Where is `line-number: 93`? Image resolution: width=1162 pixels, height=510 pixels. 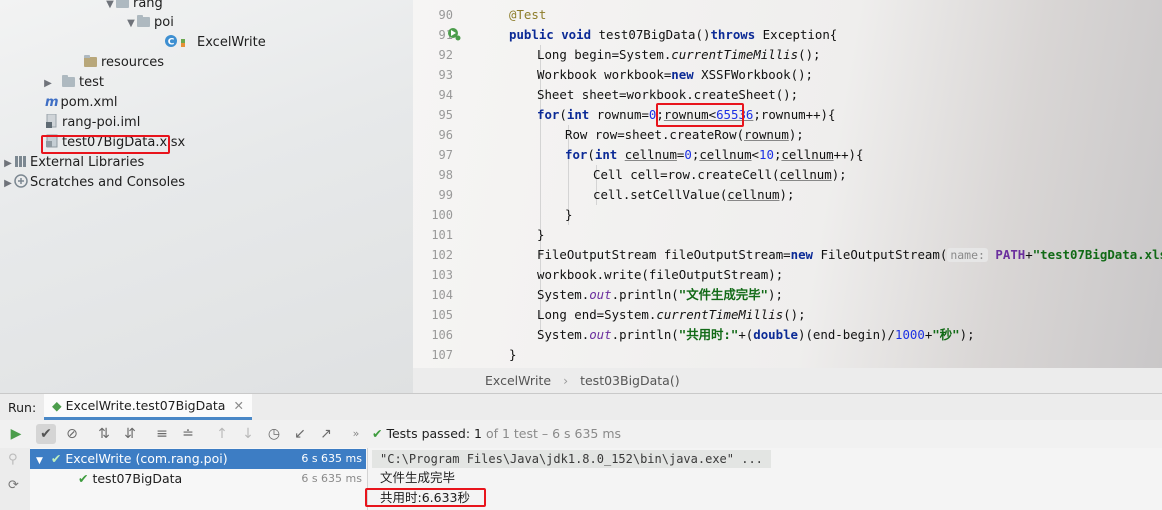 line-number: 93 is located at coordinates (445, 75).